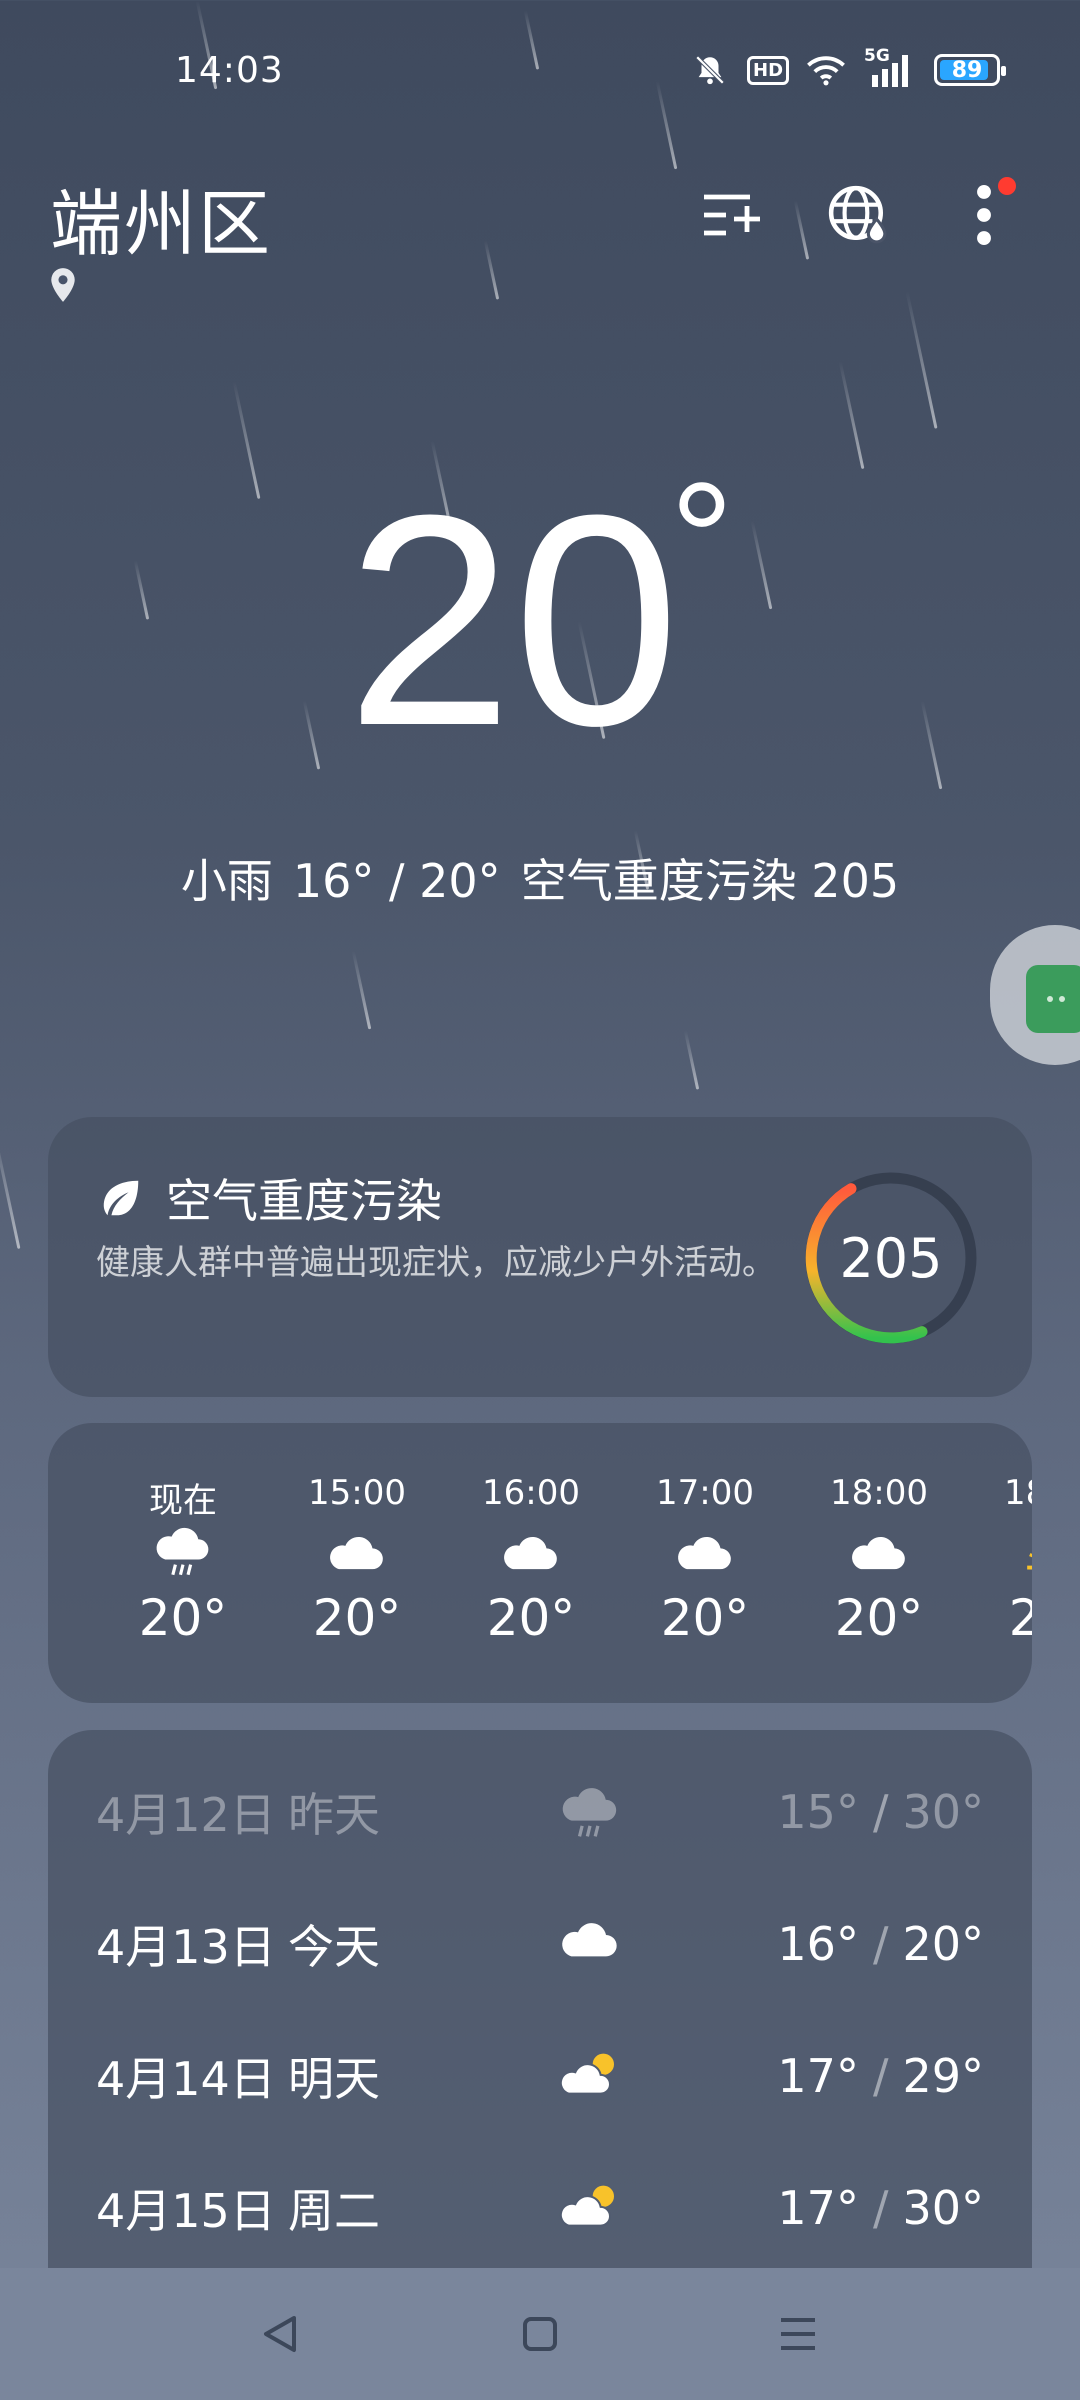 This screenshot has width=1080, height=2400. I want to click on aqi-card: 空气重度污染 健康人群中普遍出现症状，应减少户外活动。 205, so click(540, 1257).